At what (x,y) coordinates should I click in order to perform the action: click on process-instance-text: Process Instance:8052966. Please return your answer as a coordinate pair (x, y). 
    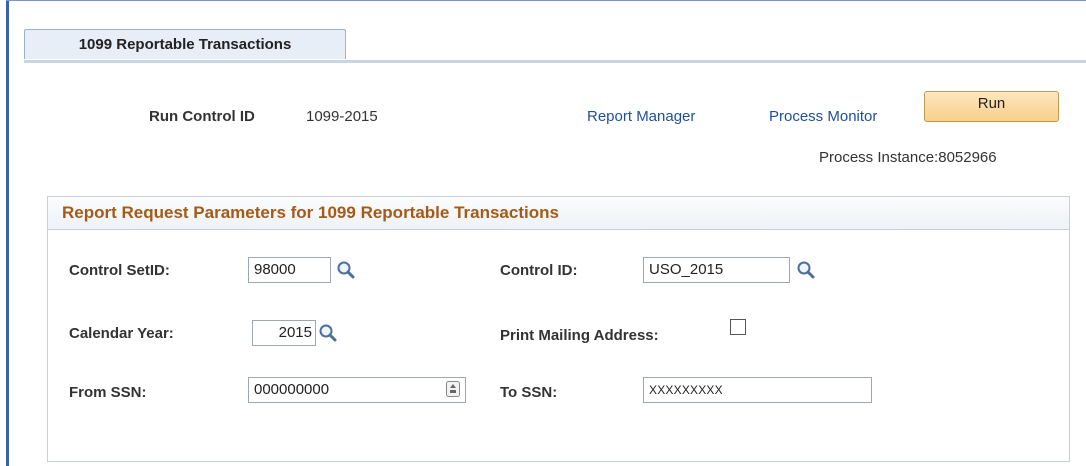
    Looking at the image, I should click on (908, 157).